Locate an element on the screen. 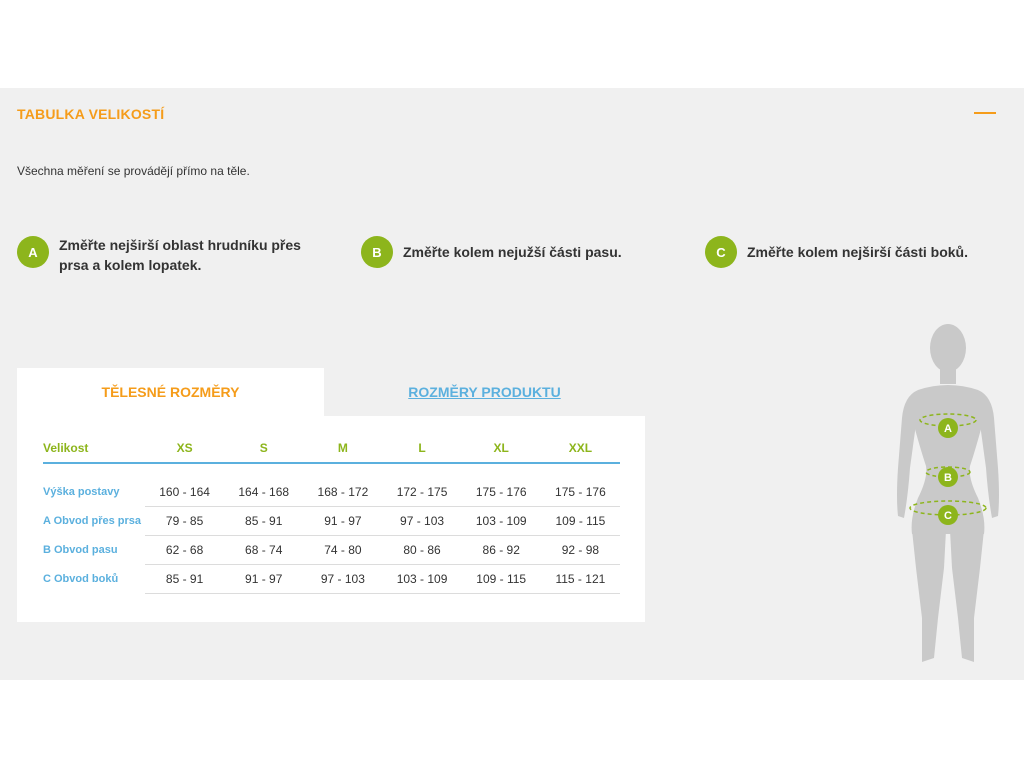 This screenshot has height=768, width=1024. tab-body-measurements: TĚLESNÉ ROZMĚRY is located at coordinates (170, 393).